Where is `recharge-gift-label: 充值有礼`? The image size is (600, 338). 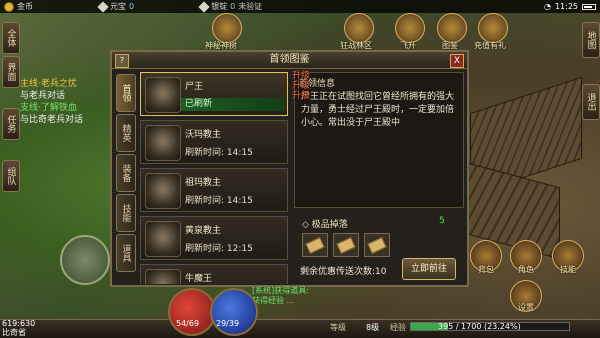
recharge-gift-label: 充值有礼 is located at coordinates (490, 45).